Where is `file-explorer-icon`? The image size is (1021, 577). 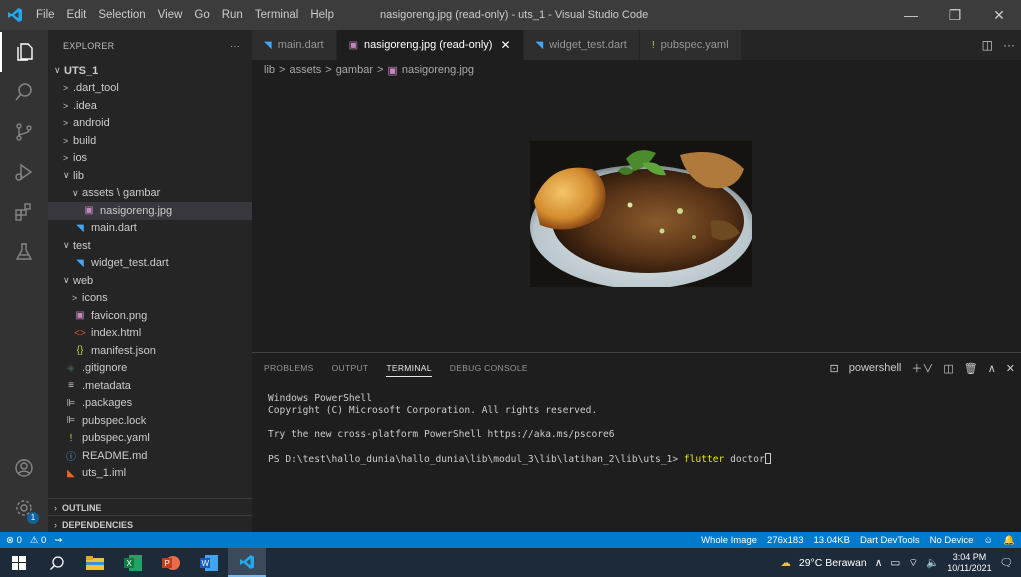 file-explorer-icon is located at coordinates (95, 562).